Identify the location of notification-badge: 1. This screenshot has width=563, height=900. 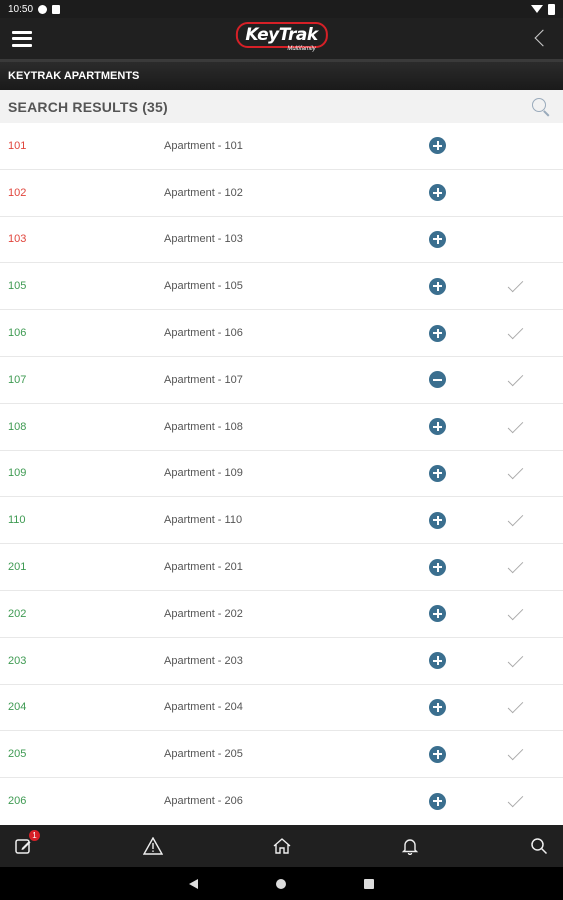
(34, 835).